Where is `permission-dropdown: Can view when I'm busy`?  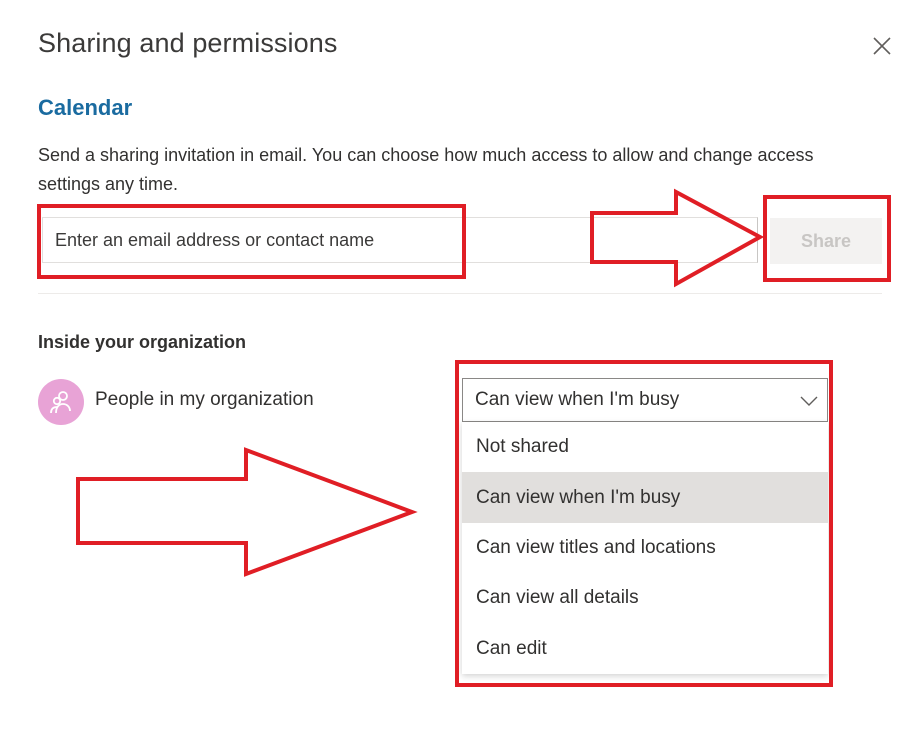 permission-dropdown: Can view when I'm busy is located at coordinates (645, 400).